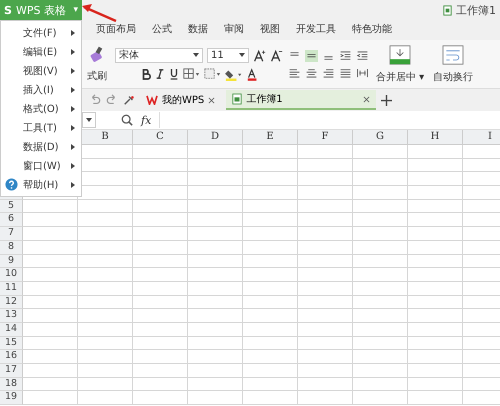 The image size is (500, 406). What do you see at coordinates (41, 147) in the screenshot?
I see `menu-item: 数据(D)` at bounding box center [41, 147].